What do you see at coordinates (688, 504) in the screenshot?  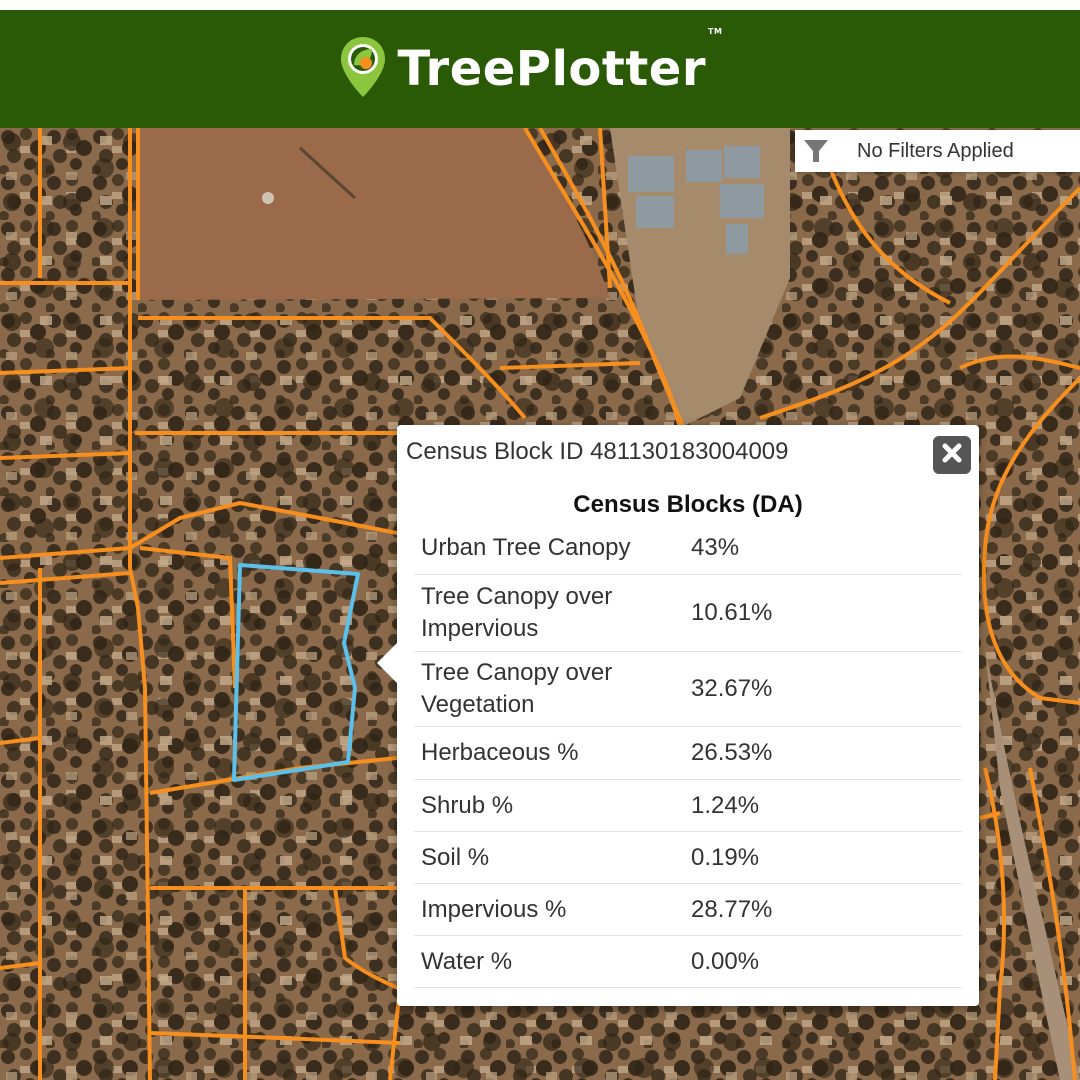 I see `section-title: Census Blocks (DA)` at bounding box center [688, 504].